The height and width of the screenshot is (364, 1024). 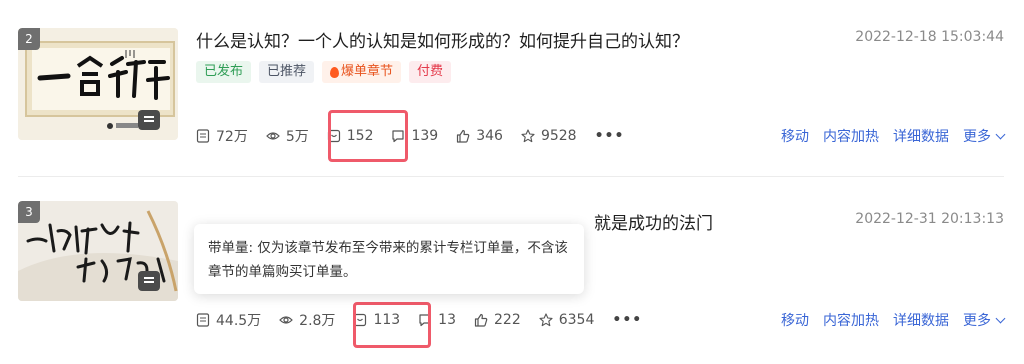 I want to click on stat-views: 44.5万, so click(x=228, y=320).